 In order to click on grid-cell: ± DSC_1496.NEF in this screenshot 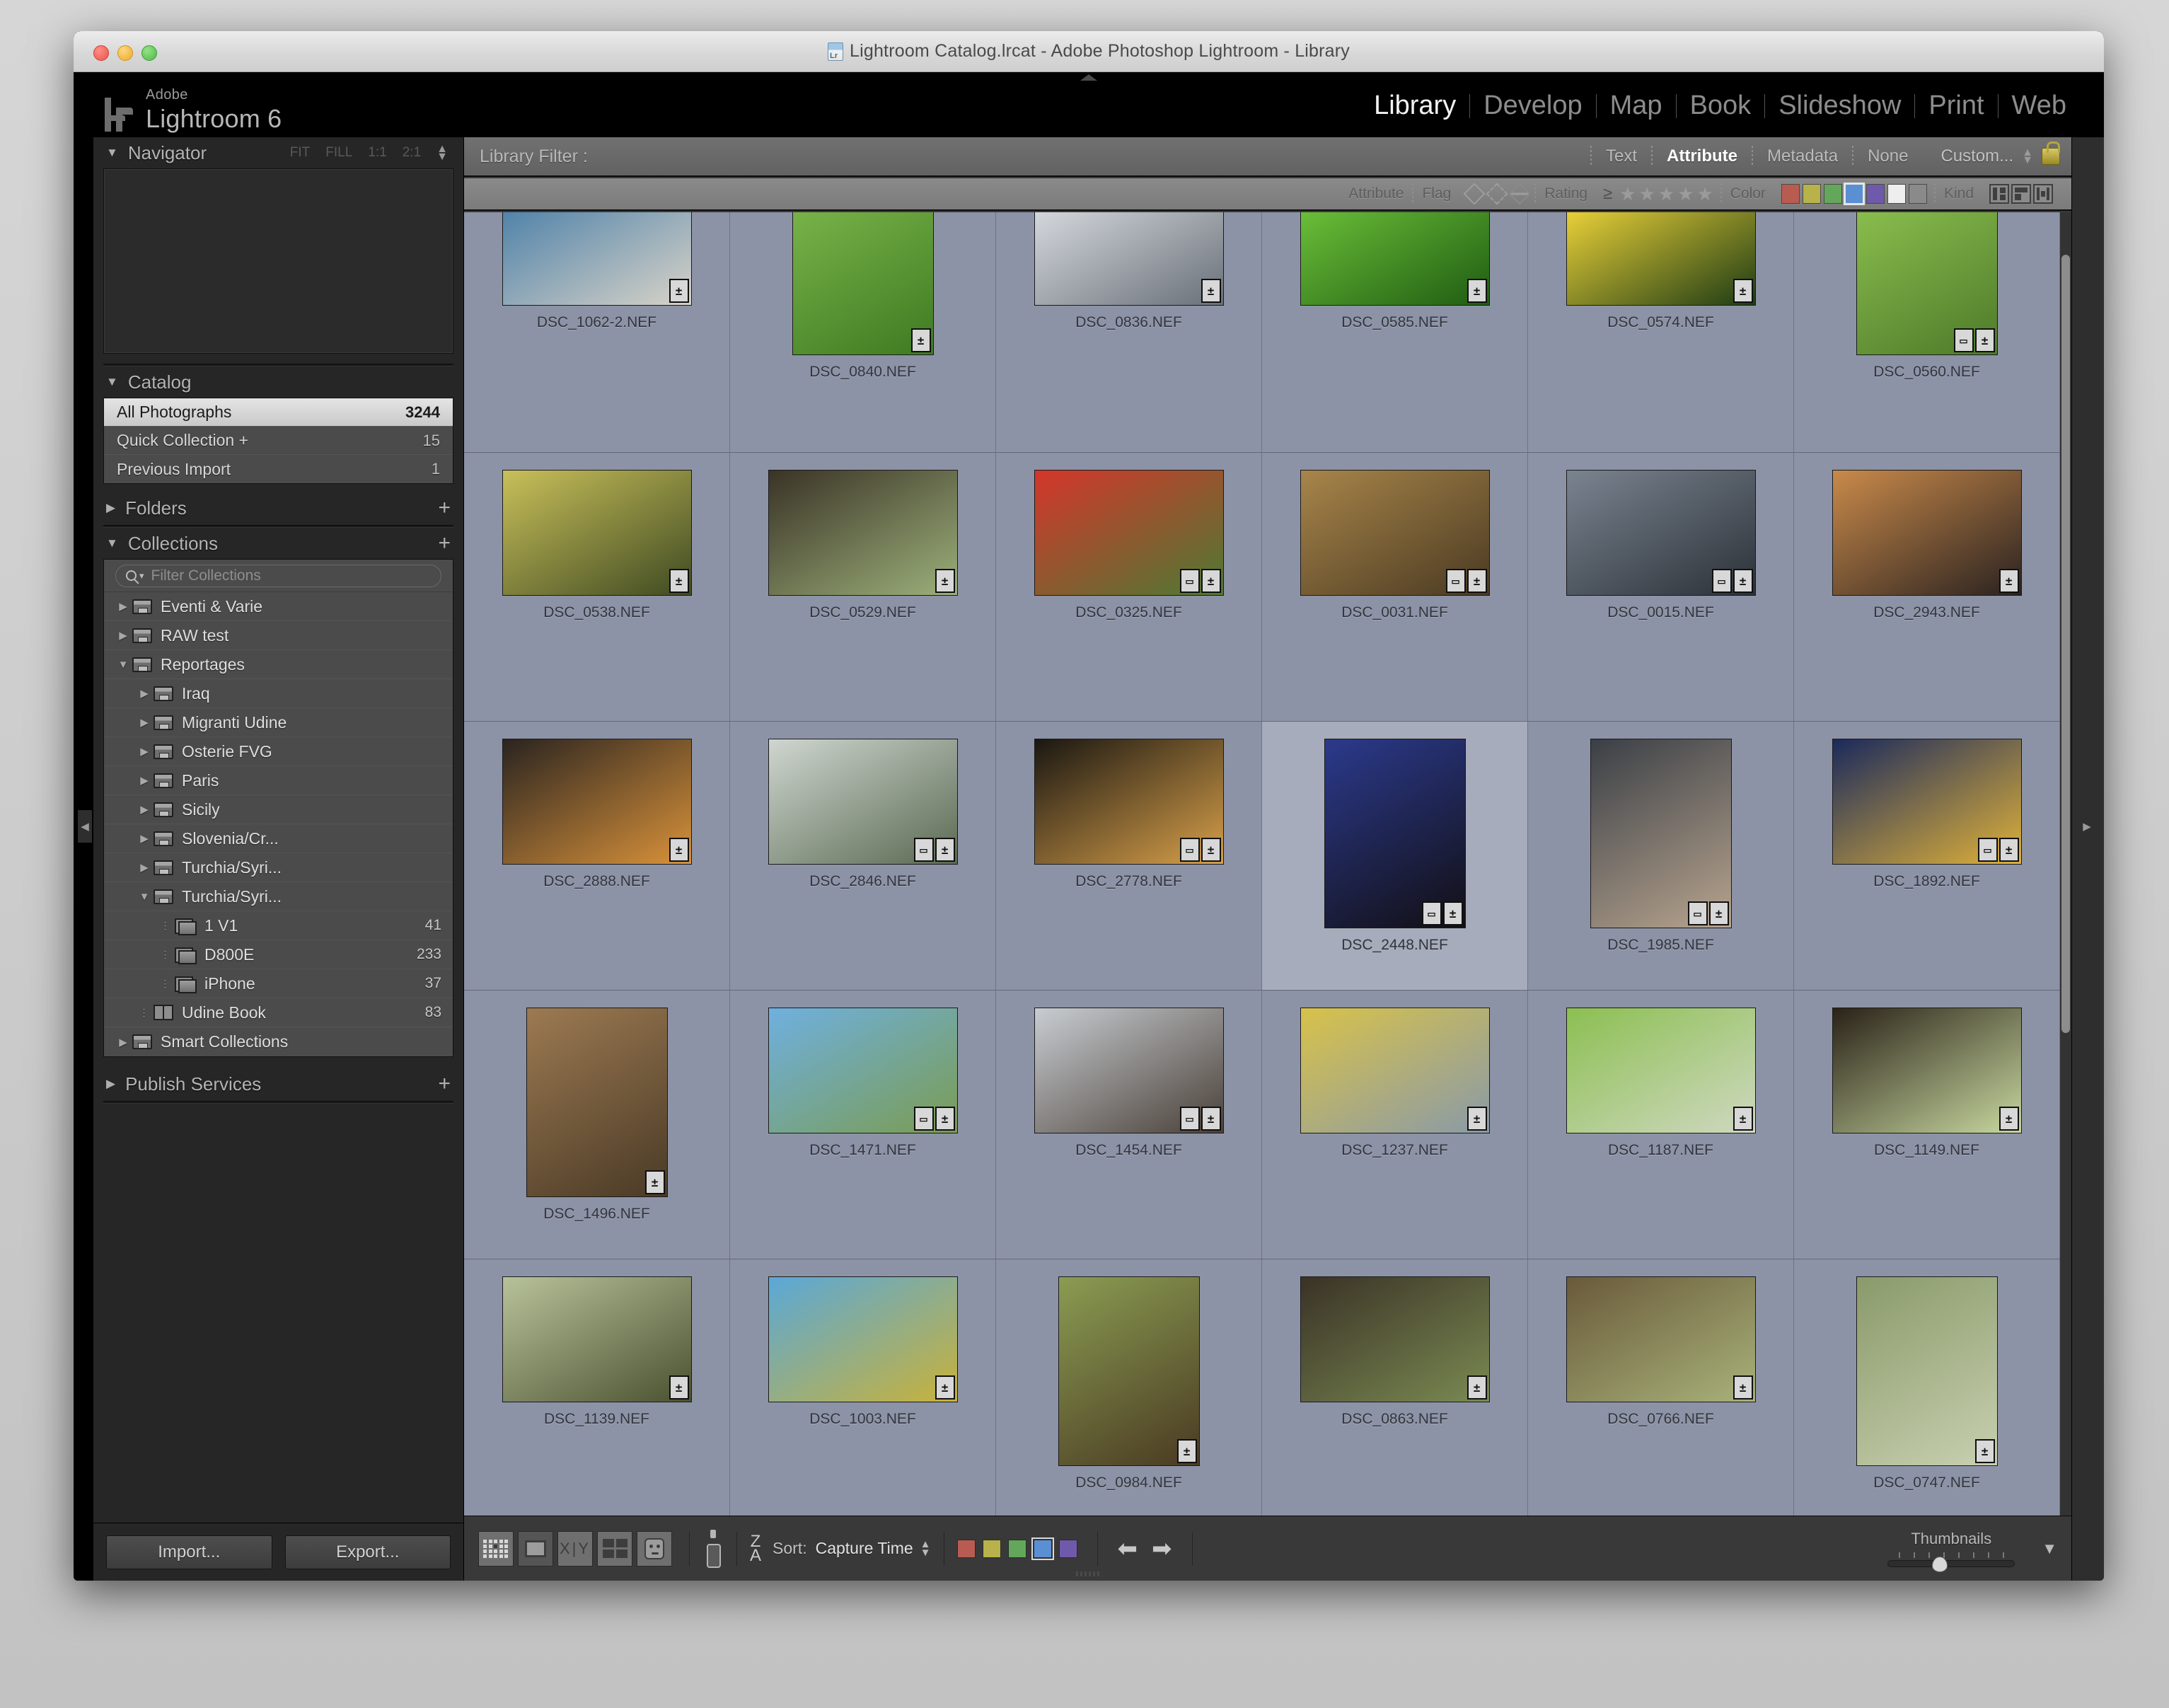, I will do `click(597, 1125)`.